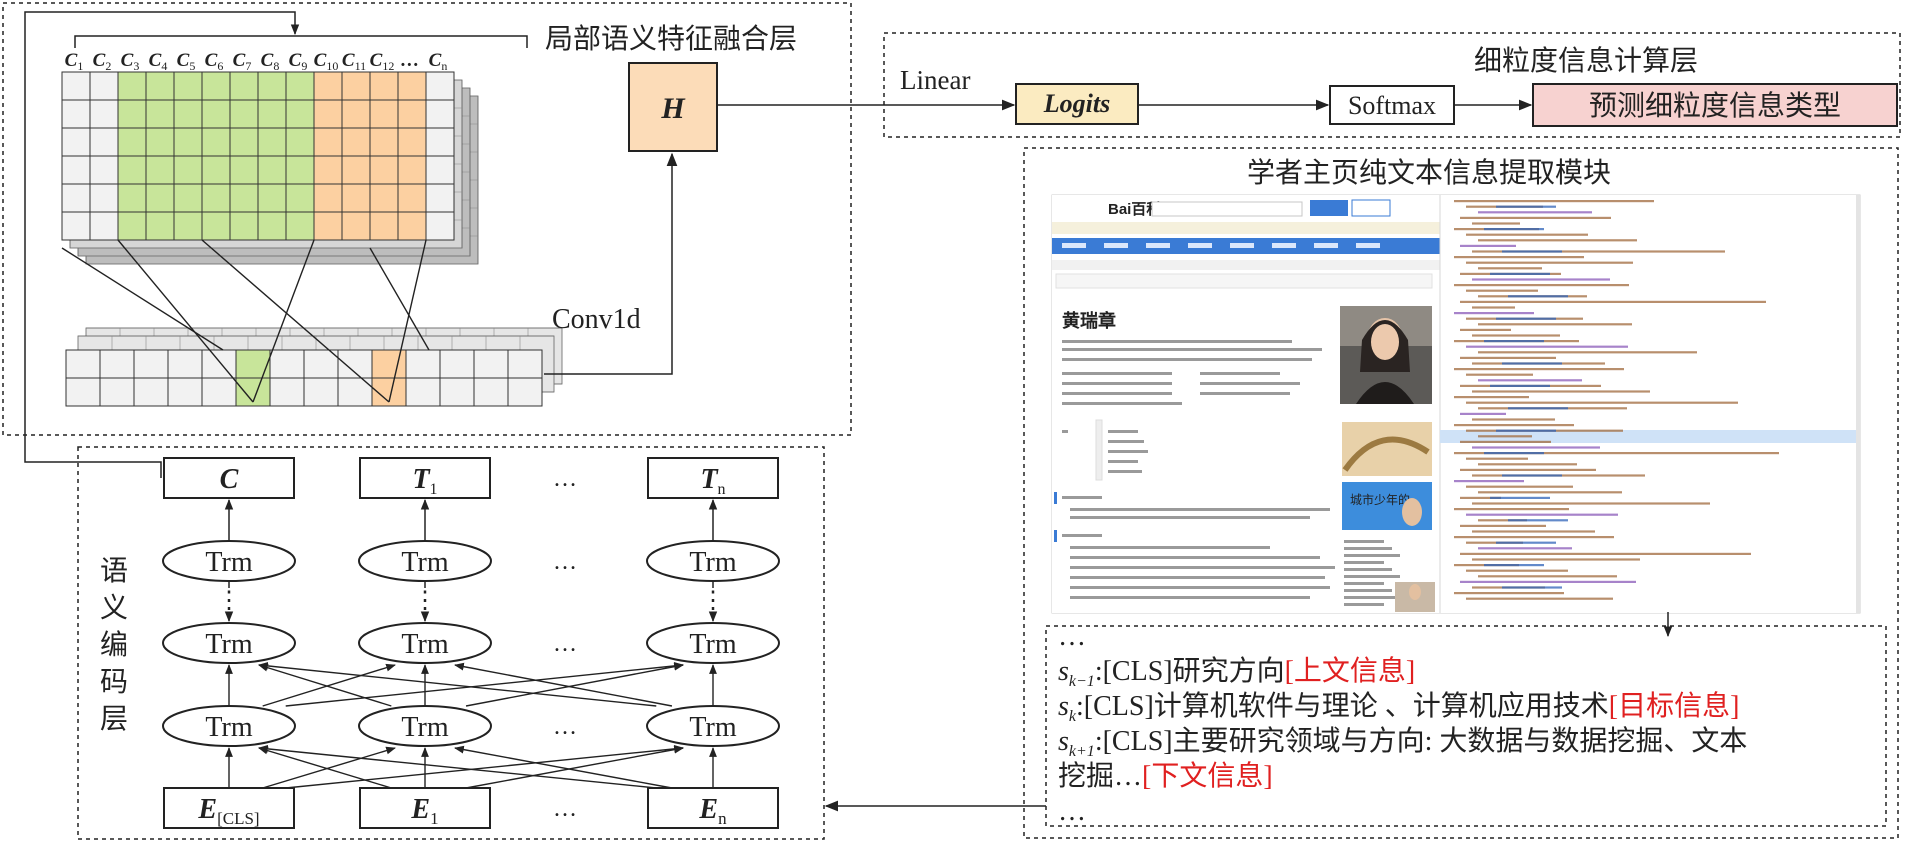 The image size is (1921, 847). Describe the element at coordinates (270, 61) in the screenshot. I see `column-label: C8` at that location.